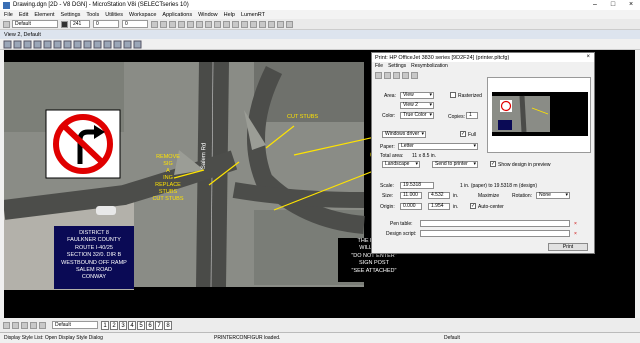 The image size is (640, 343). Describe the element at coordinates (378, 75) in the screenshot. I see `print-icon` at that location.